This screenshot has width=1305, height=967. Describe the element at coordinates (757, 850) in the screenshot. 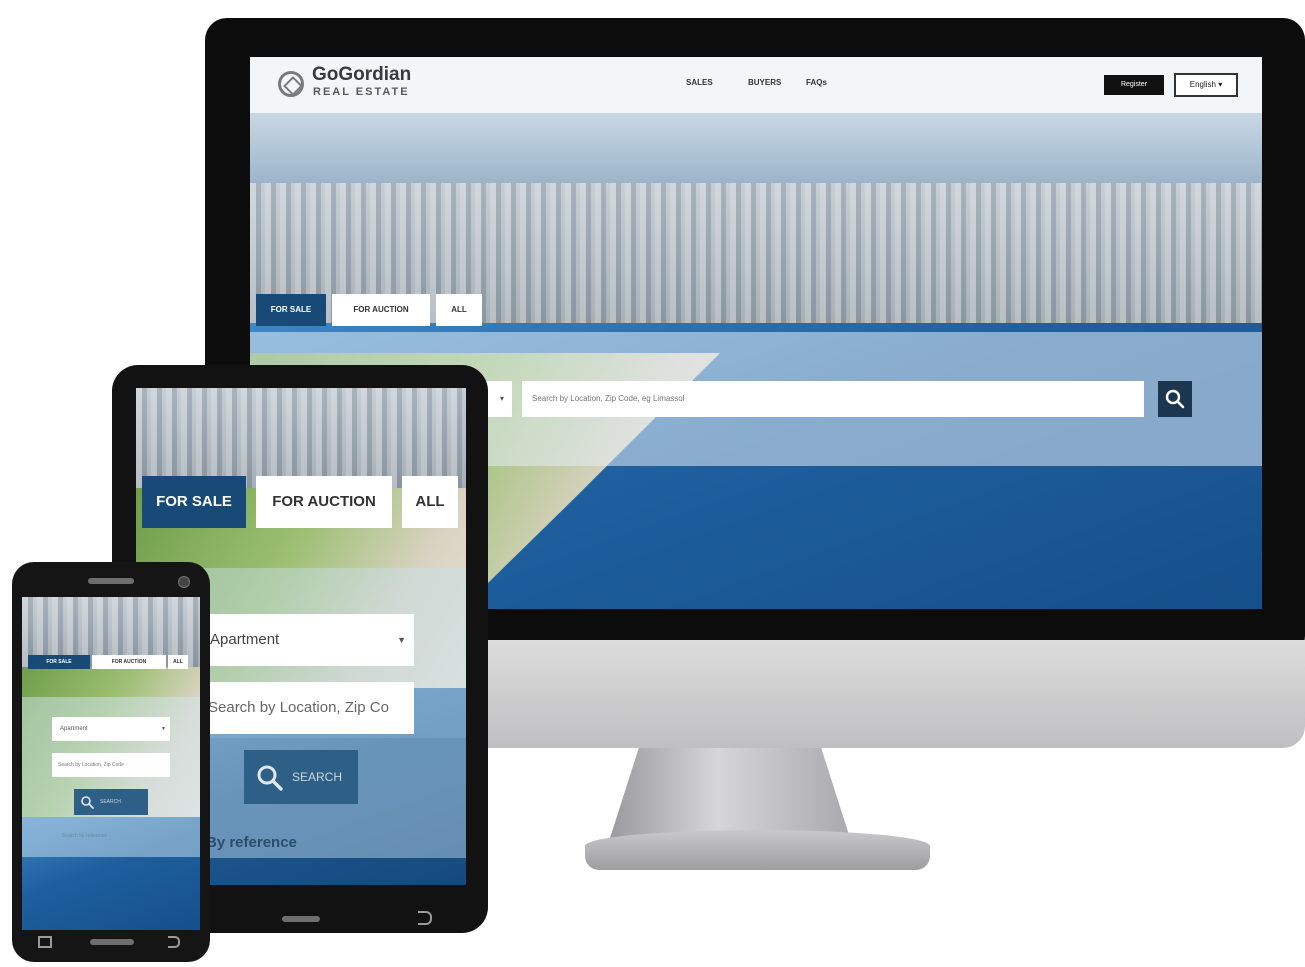

I see `monitor-stand-foot` at that location.